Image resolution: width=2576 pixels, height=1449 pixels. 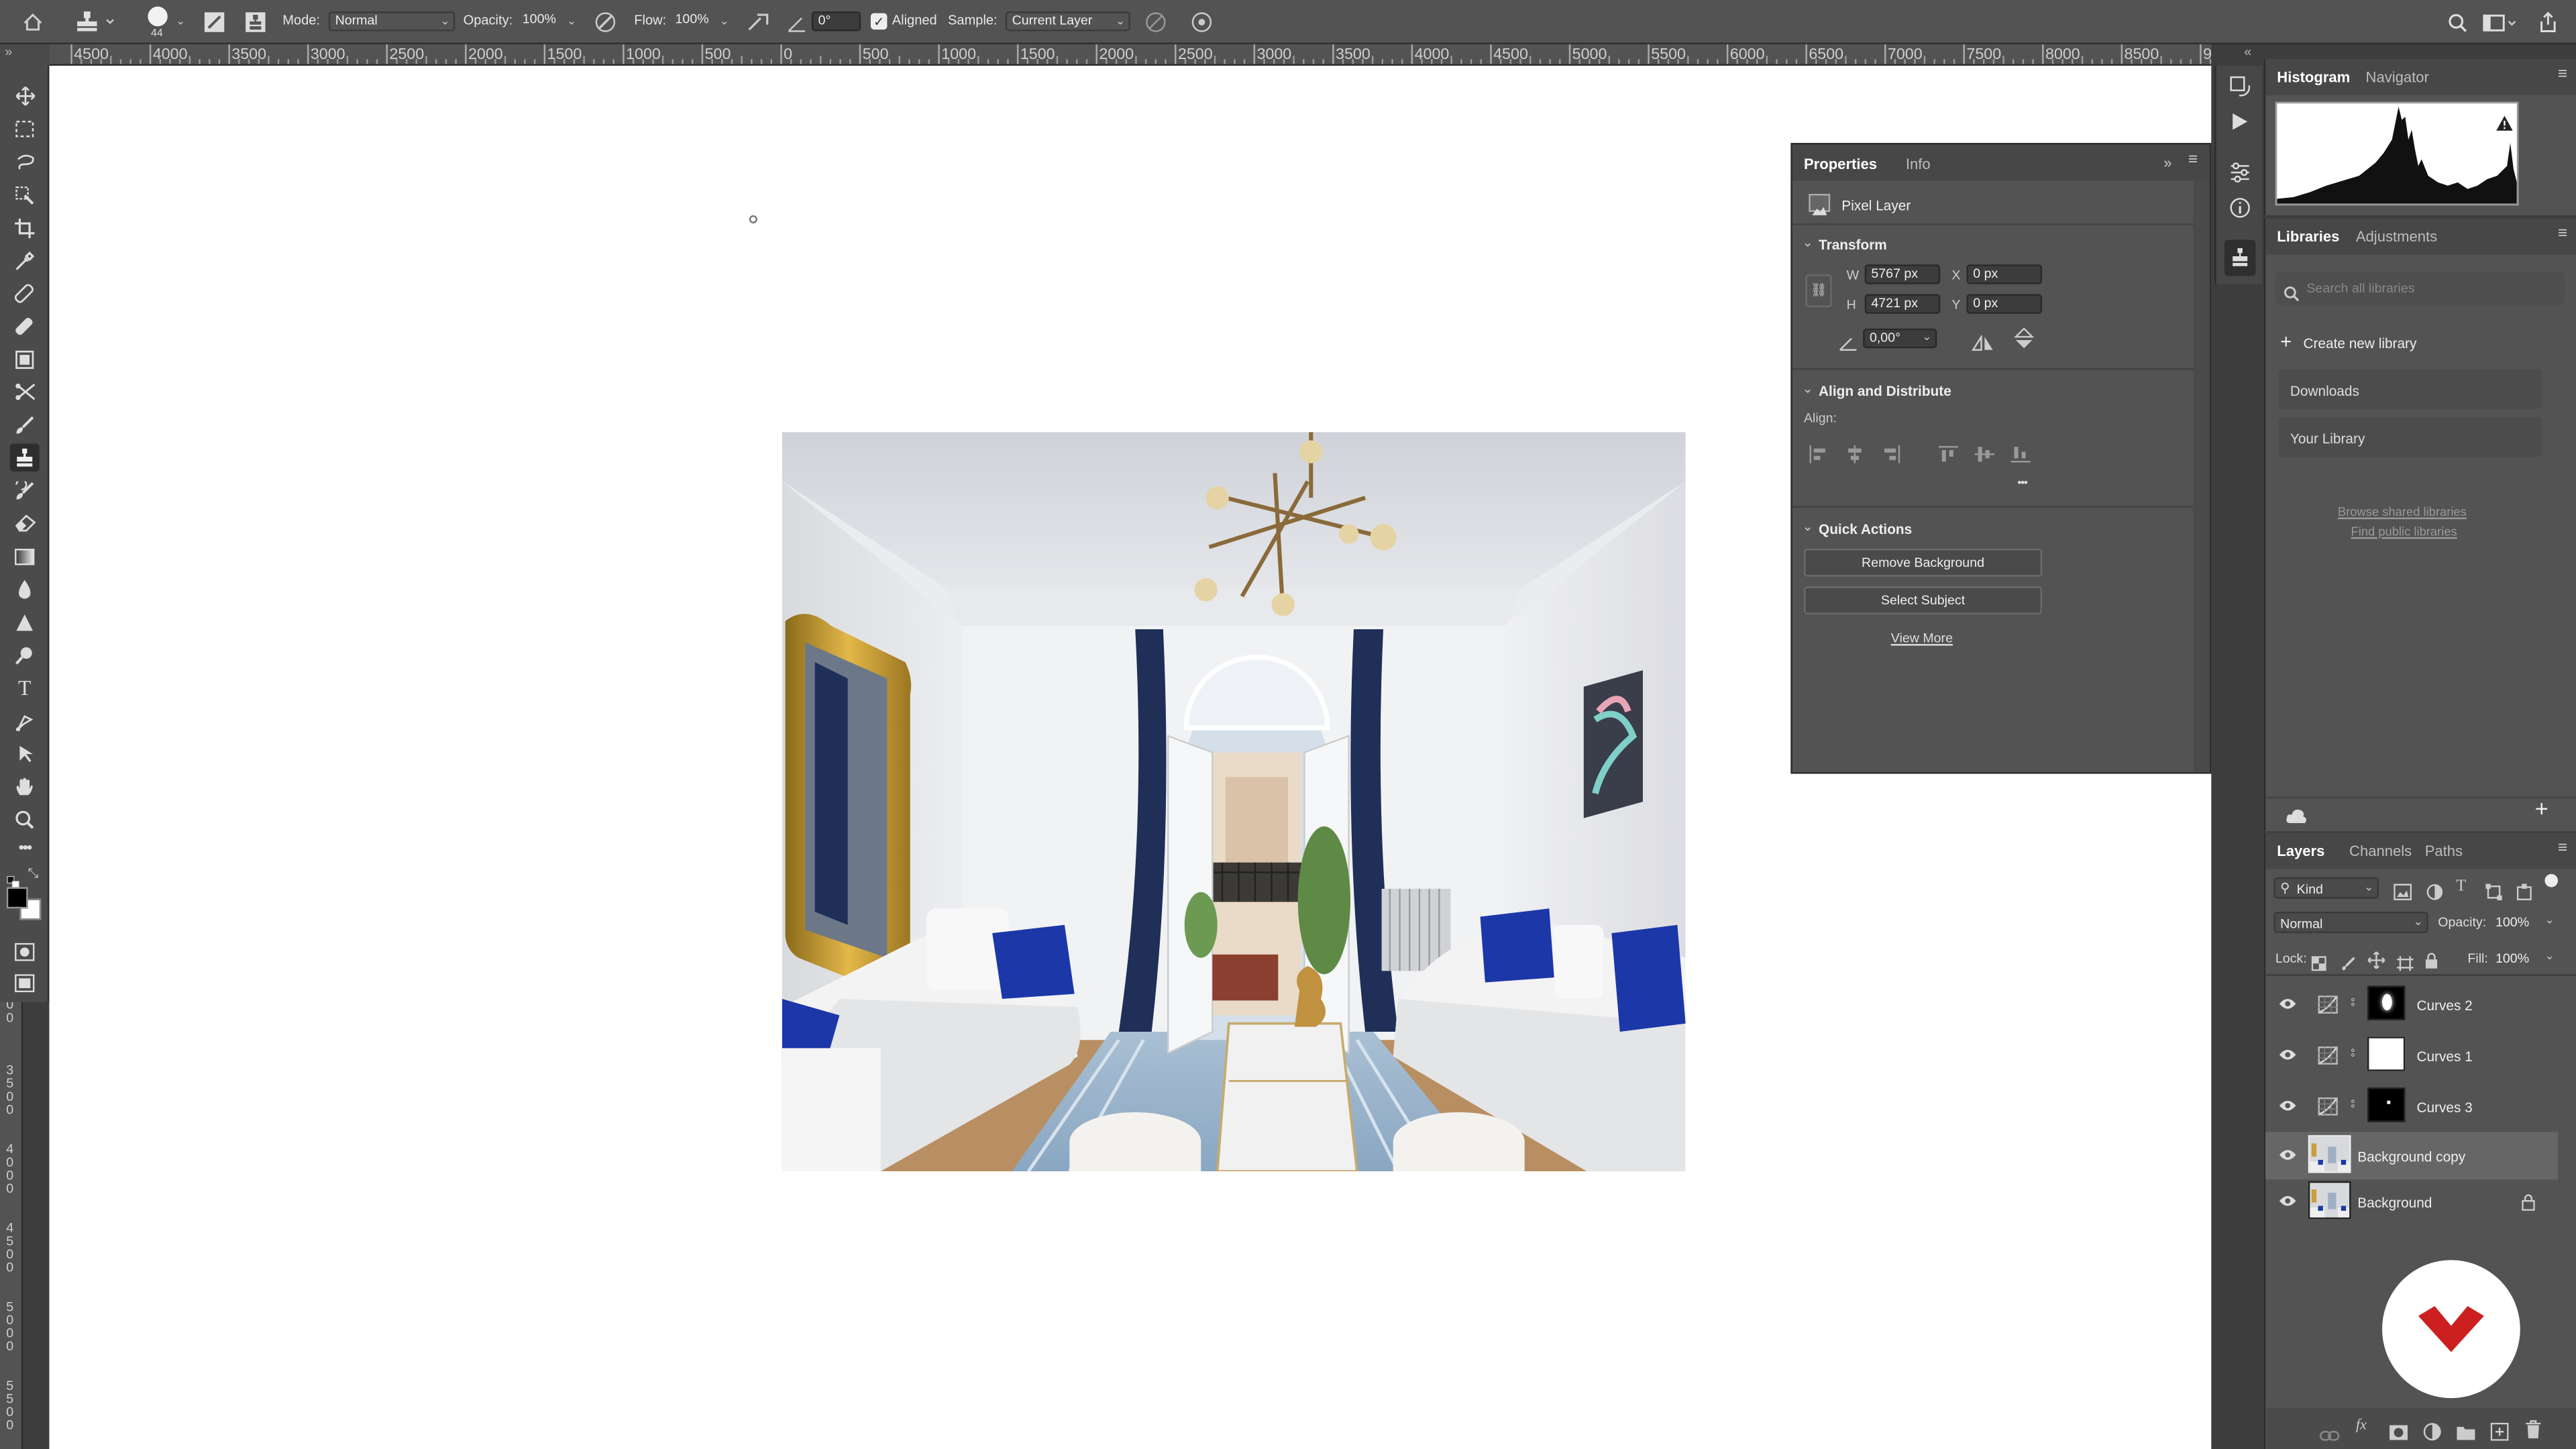 I want to click on blur-tool-icon, so click(x=25, y=589).